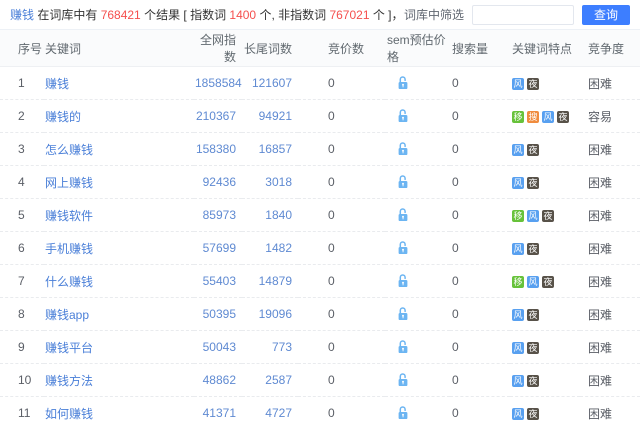  Describe the element at coordinates (69, 249) in the screenshot. I see `keyword-link: 手机赚钱` at that location.